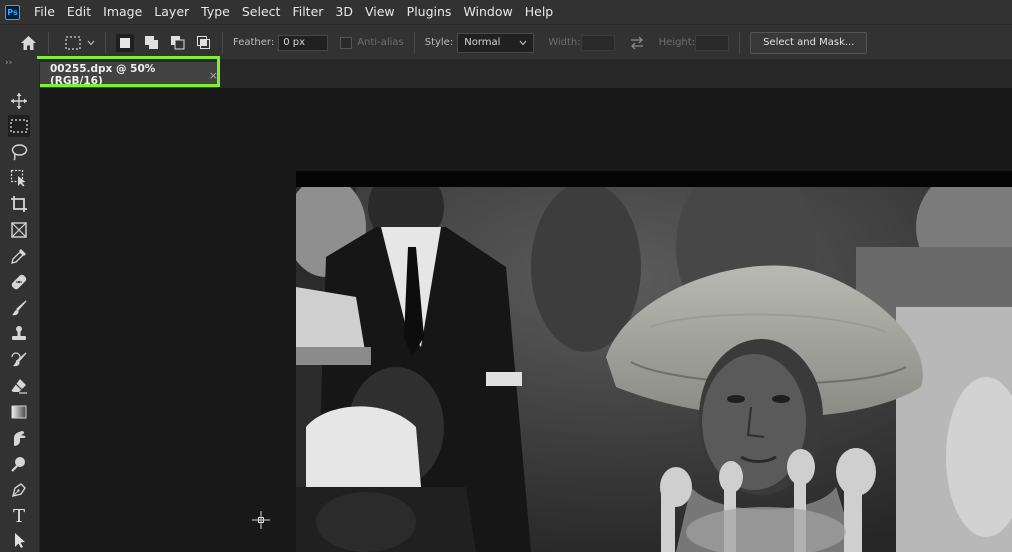  I want to click on dodge-tool, so click(19, 464).